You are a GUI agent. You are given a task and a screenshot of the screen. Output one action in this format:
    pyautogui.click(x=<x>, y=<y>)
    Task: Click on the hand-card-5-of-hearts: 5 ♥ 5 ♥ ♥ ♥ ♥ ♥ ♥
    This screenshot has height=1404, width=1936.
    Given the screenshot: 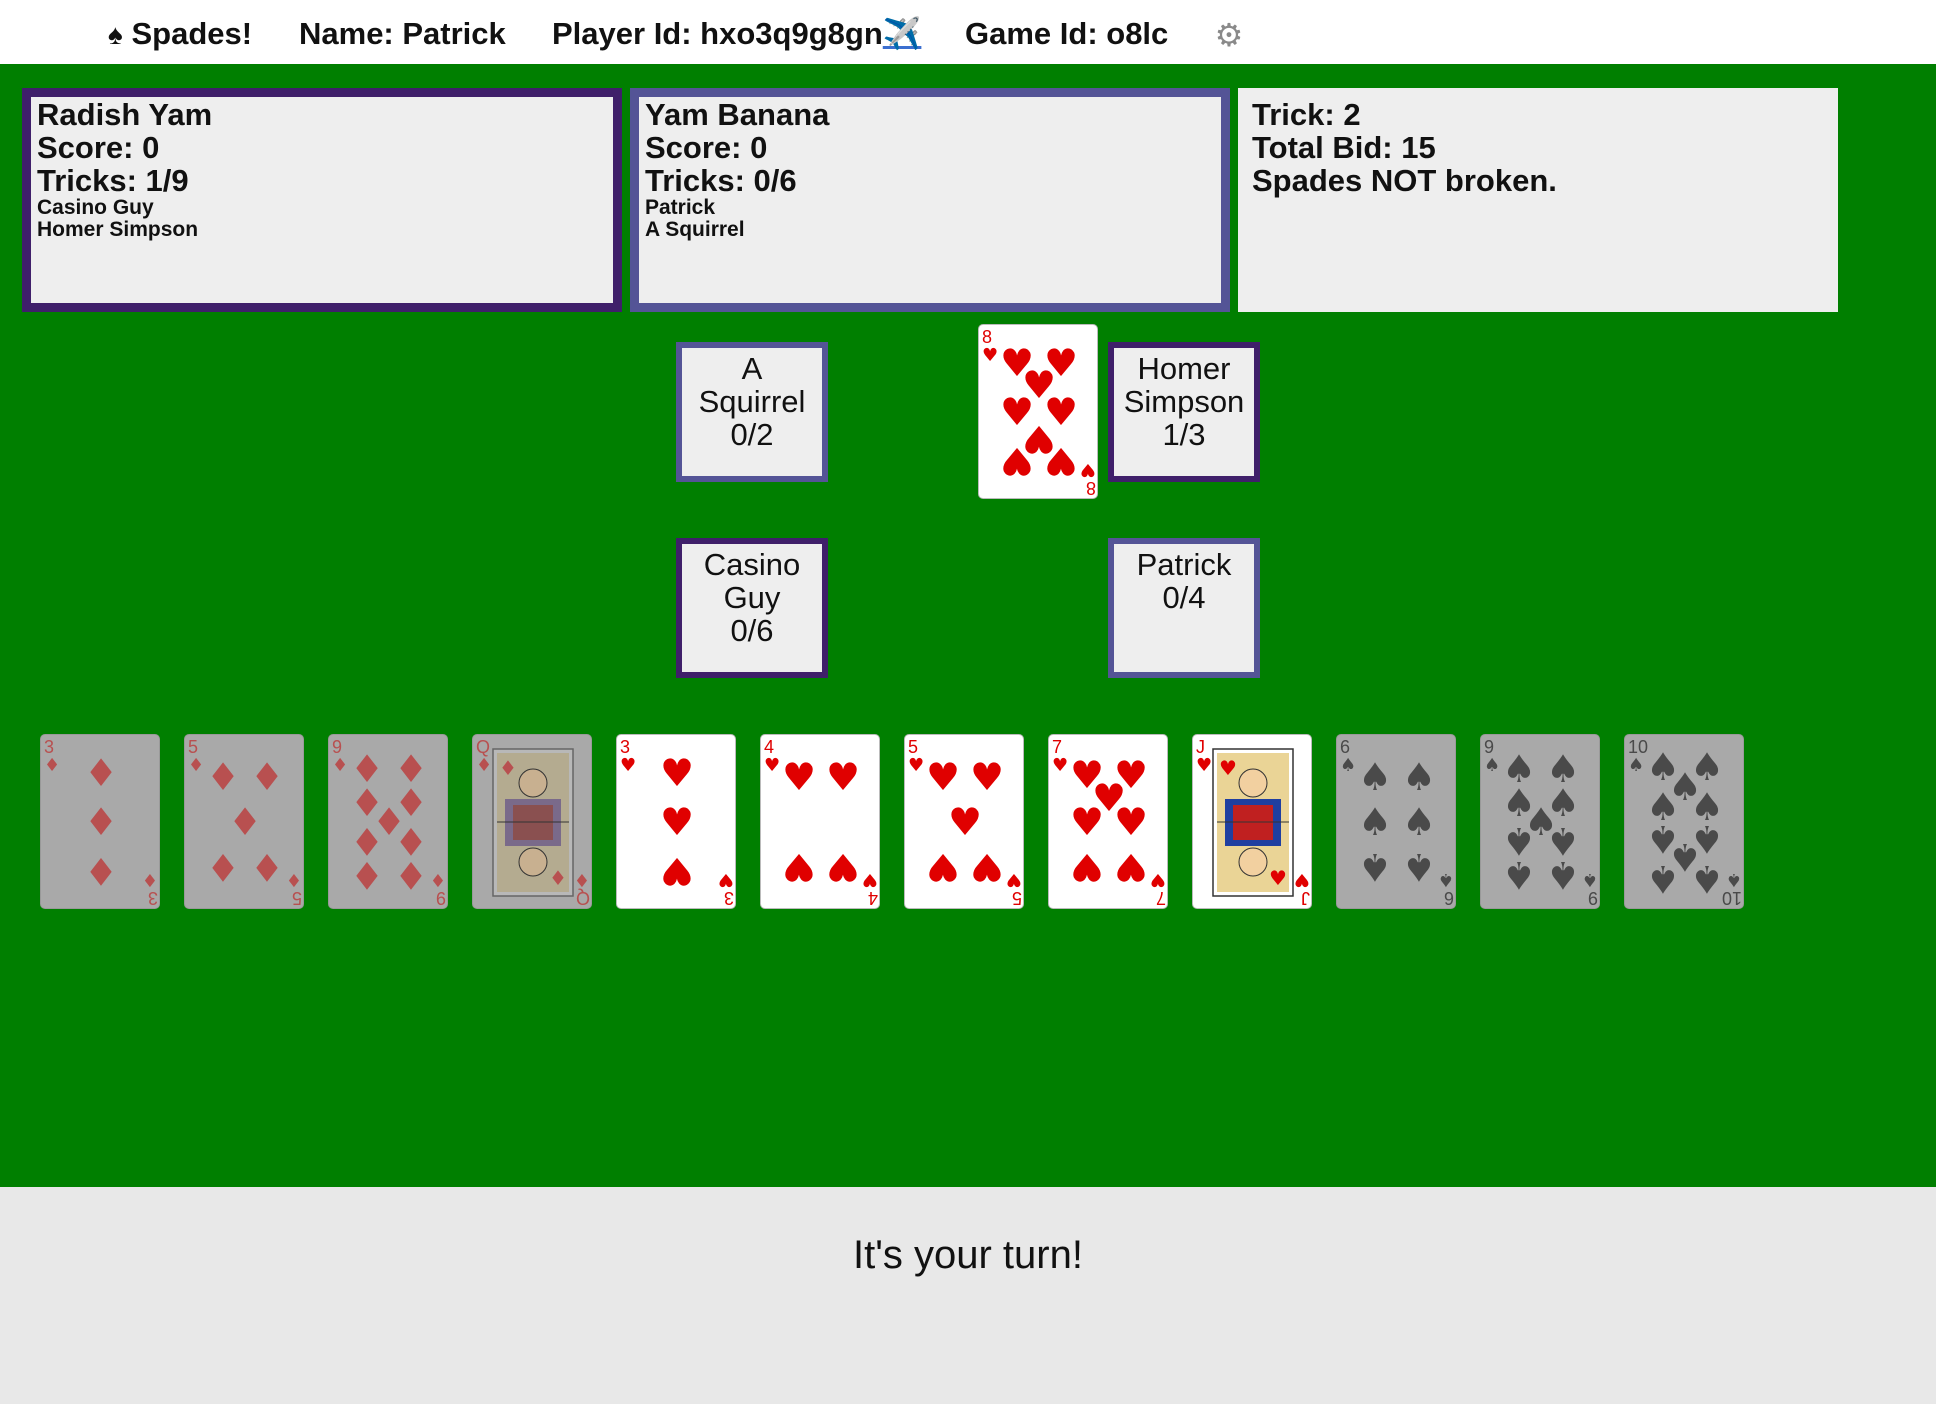 What is the action you would take?
    pyautogui.click(x=964, y=821)
    